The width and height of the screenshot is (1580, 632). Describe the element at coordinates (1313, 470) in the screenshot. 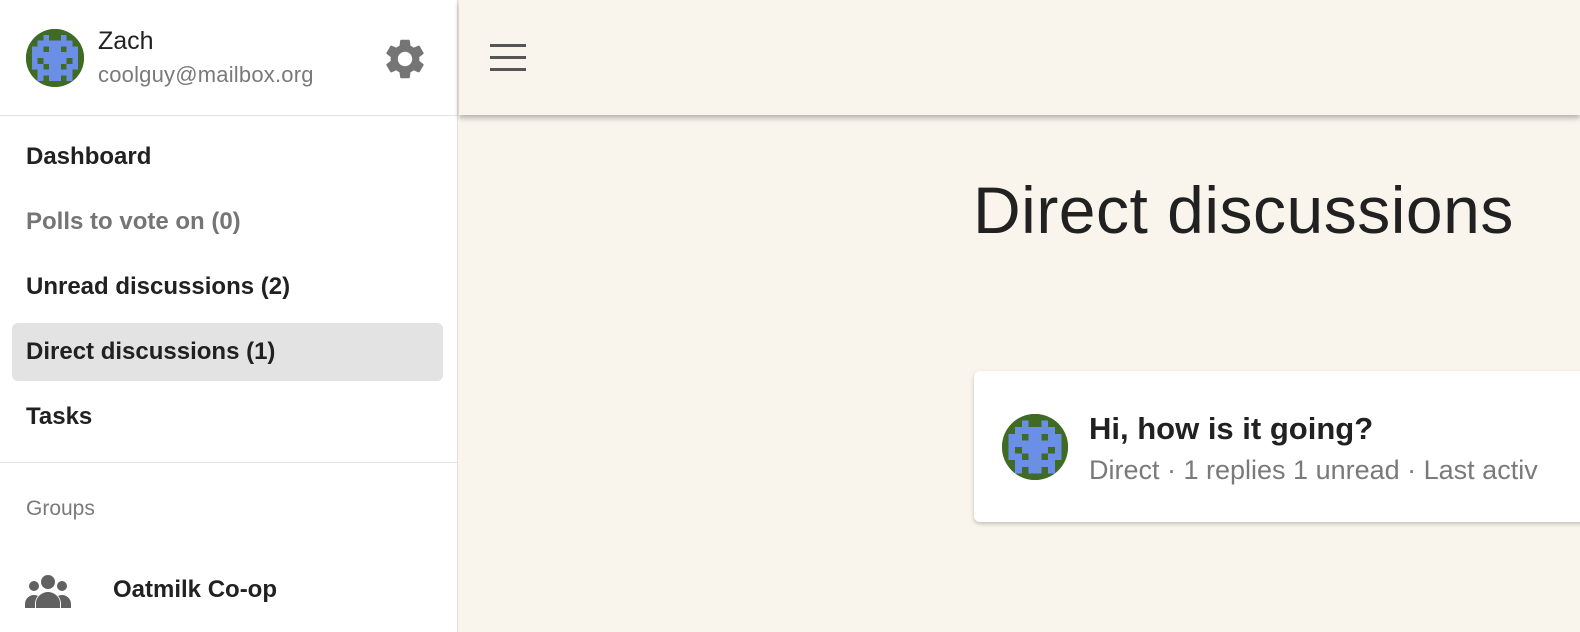

I see `discussion-meta: Direct · 1 replies 1 unread · Last activ` at that location.